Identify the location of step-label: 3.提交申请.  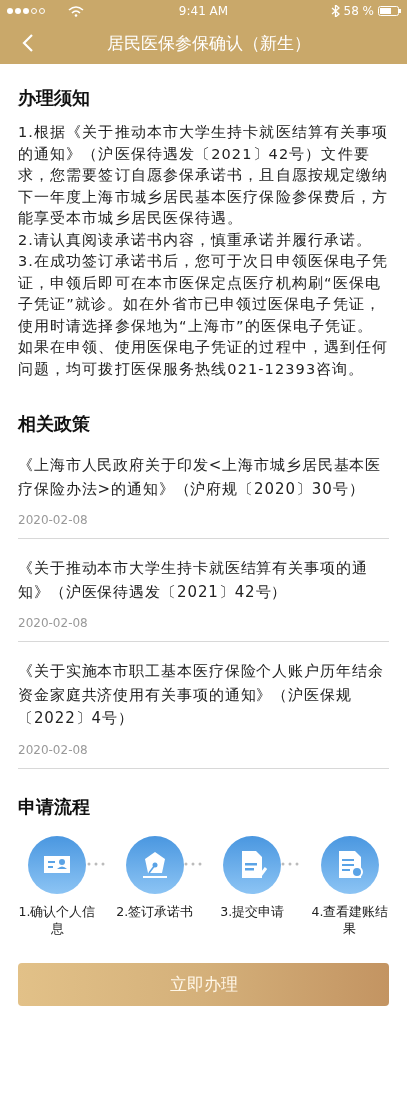
(252, 911).